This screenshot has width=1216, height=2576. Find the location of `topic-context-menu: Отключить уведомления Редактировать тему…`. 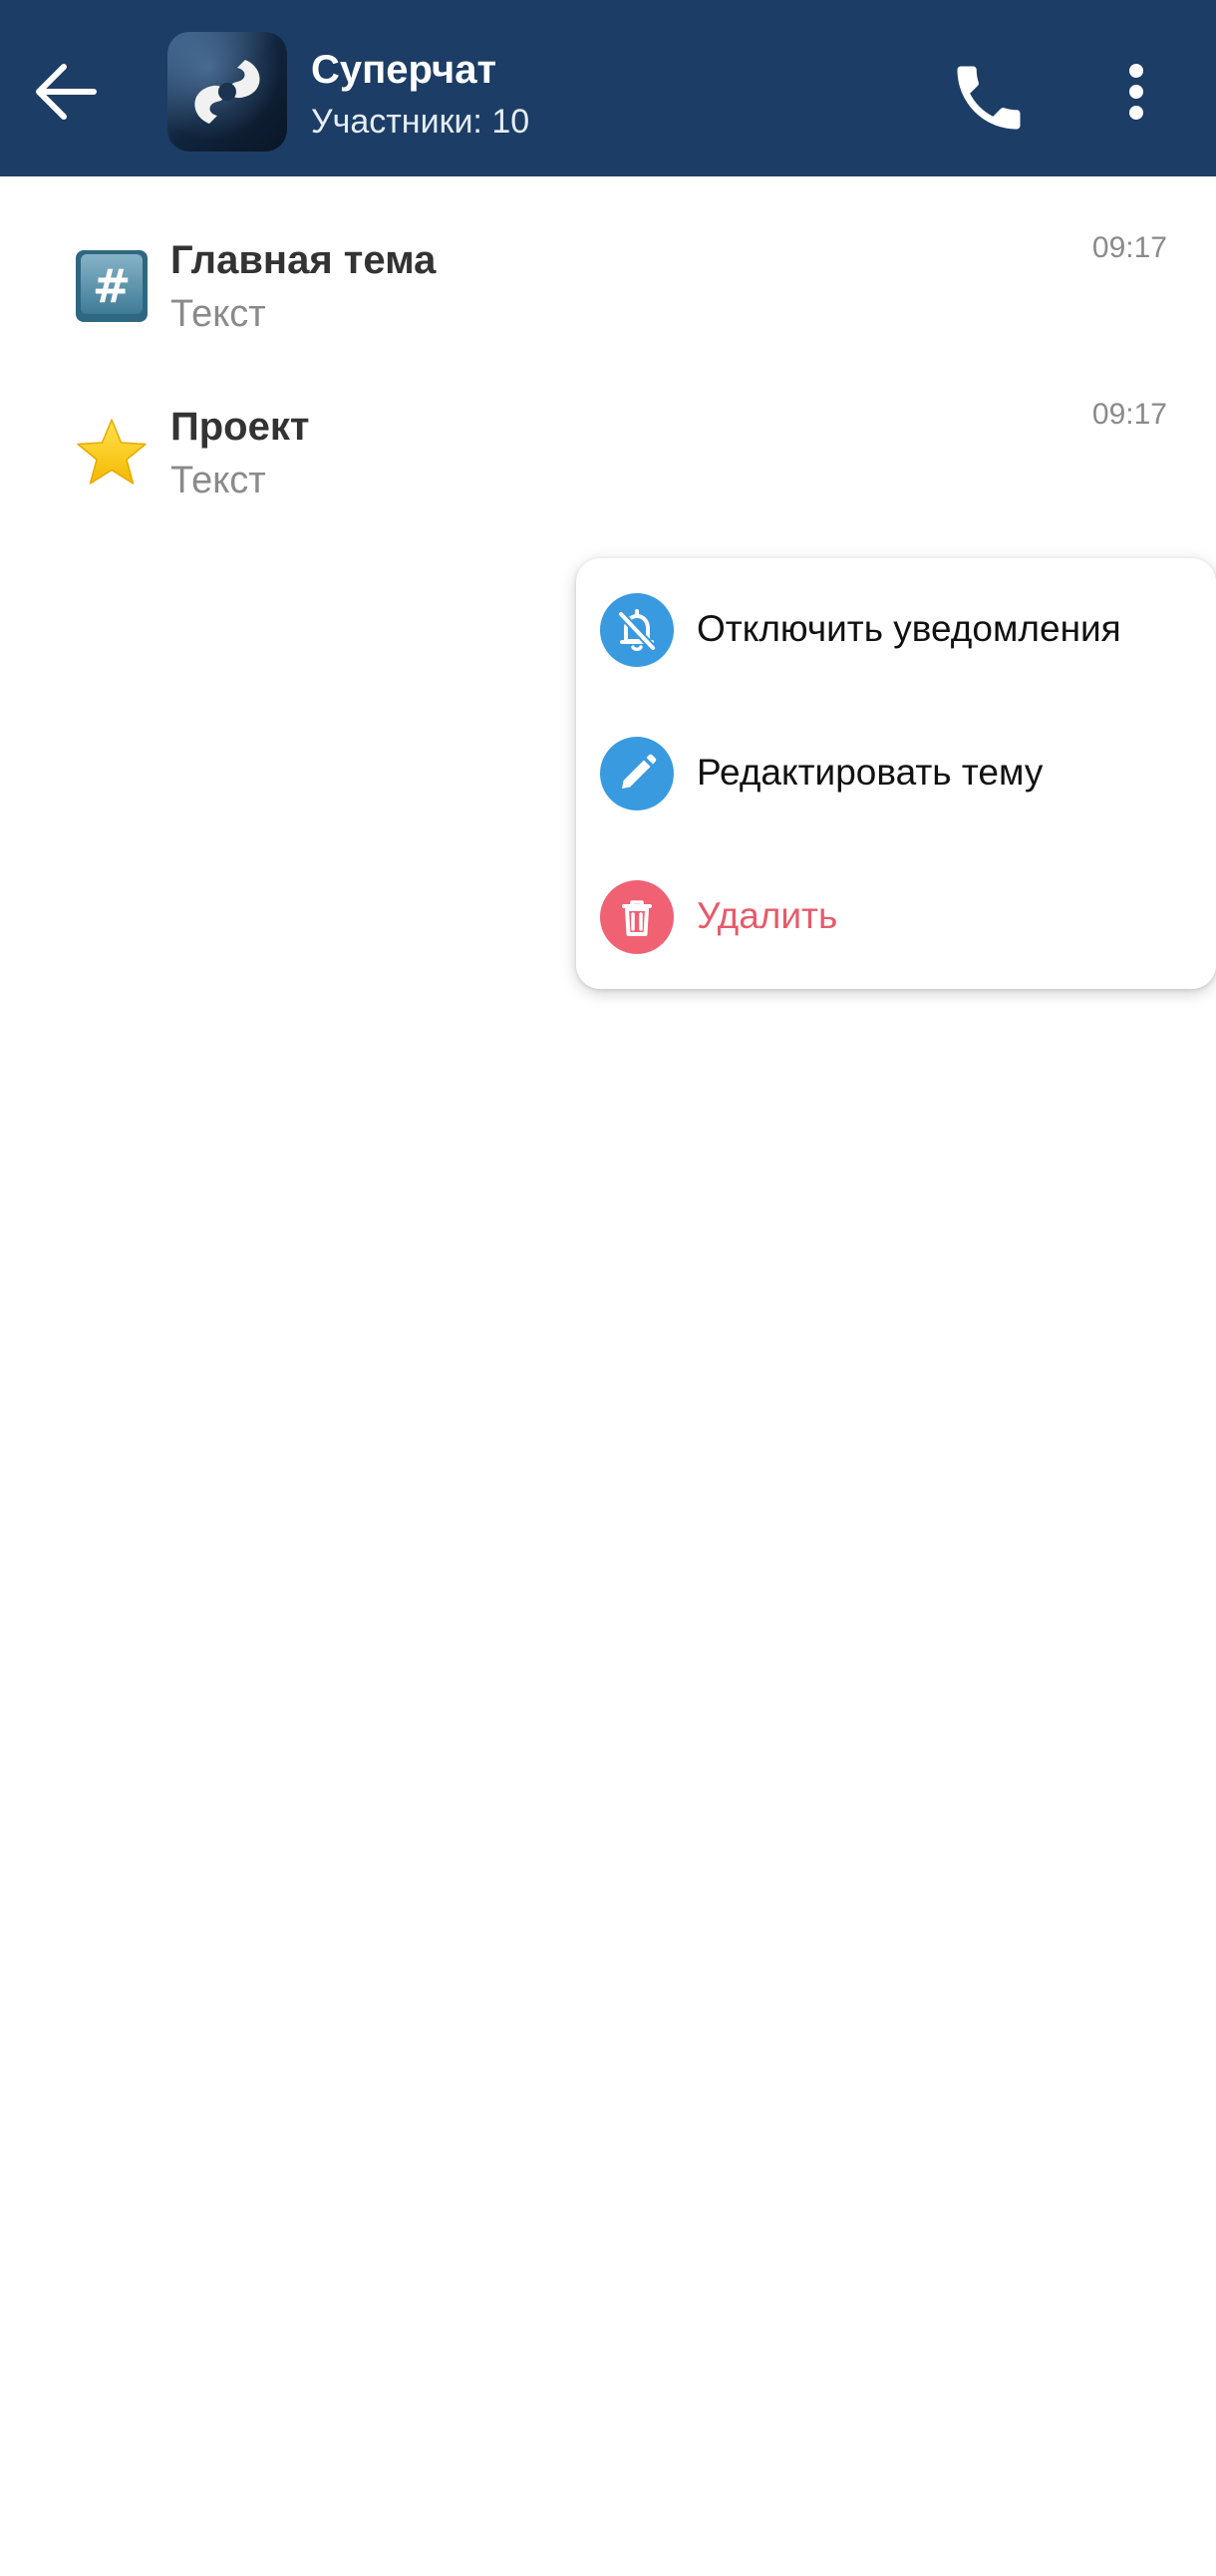

topic-context-menu: Отключить уведомления Редактировать тему… is located at coordinates (896, 773).